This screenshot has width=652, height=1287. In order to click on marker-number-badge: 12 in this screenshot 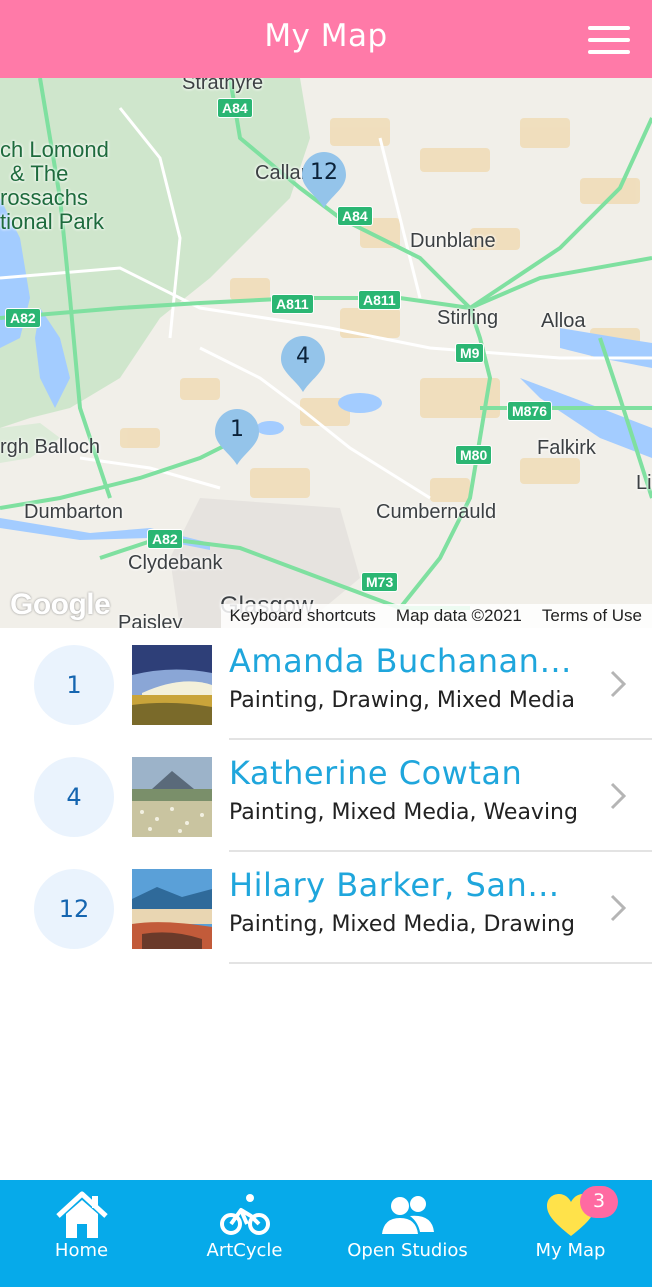, I will do `click(74, 909)`.